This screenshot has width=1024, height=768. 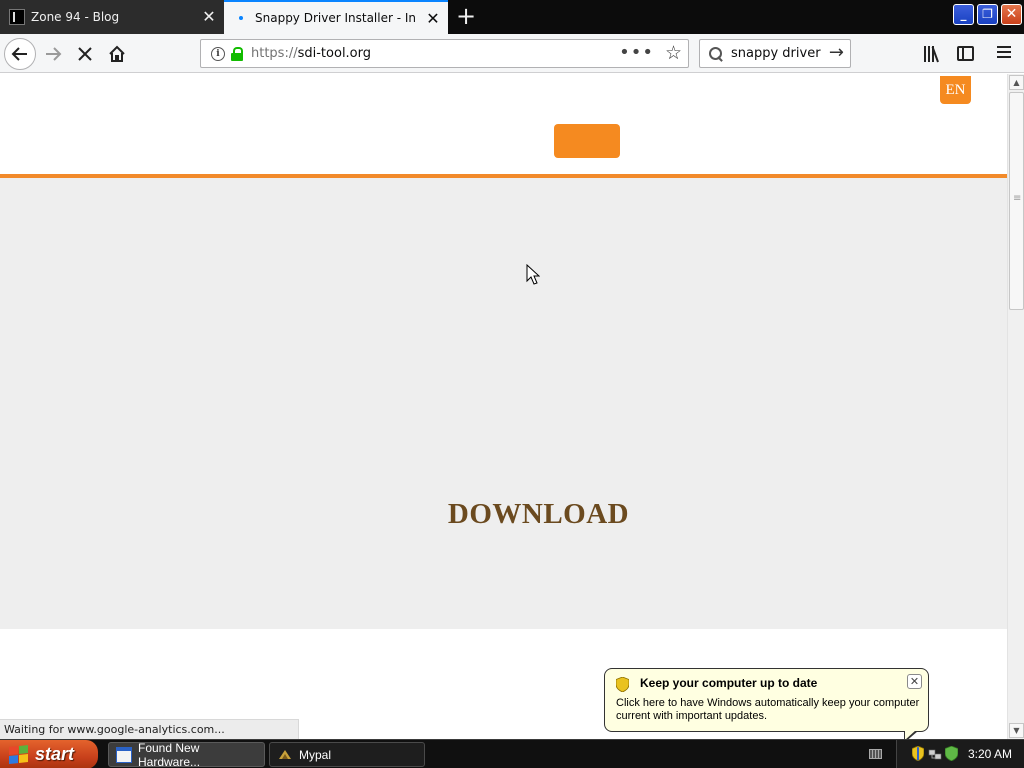 What do you see at coordinates (55, 754) in the screenshot?
I see `start-label: start` at bounding box center [55, 754].